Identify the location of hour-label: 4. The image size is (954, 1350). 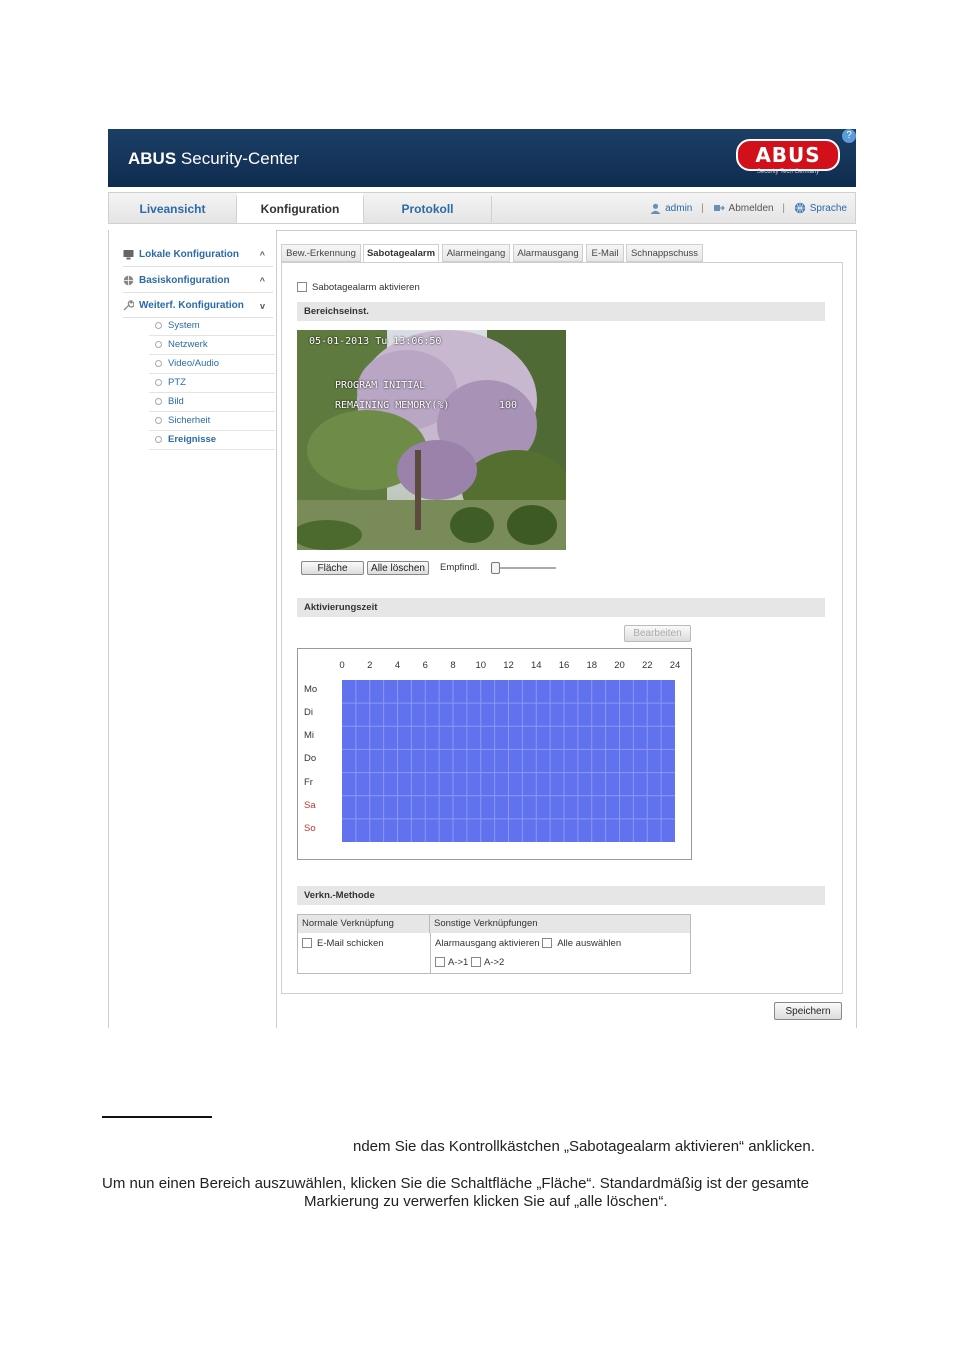
(397, 665).